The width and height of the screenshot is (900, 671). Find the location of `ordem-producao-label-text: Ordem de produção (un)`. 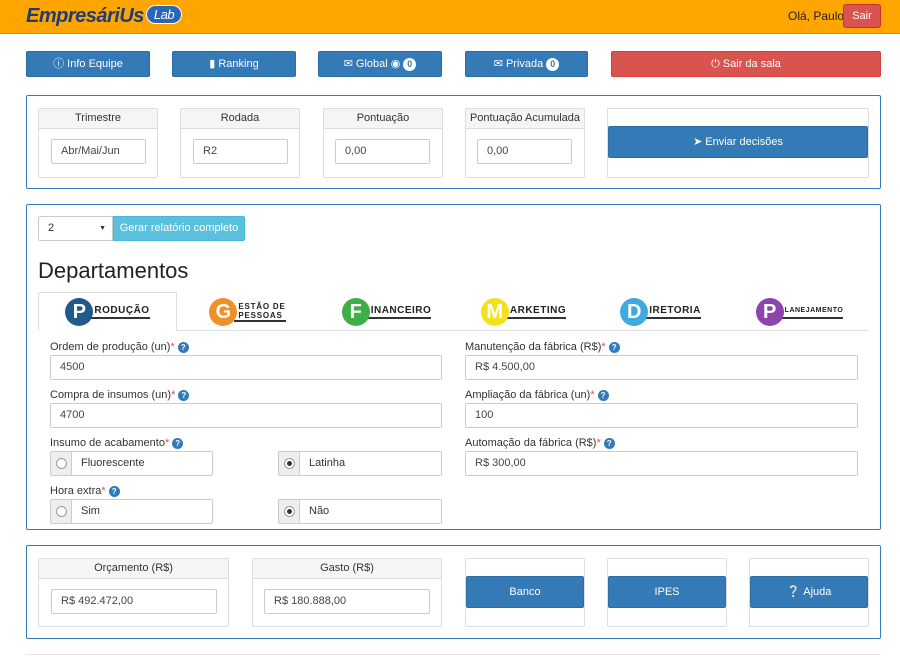

ordem-producao-label-text: Ordem de produção (un) is located at coordinates (110, 347).